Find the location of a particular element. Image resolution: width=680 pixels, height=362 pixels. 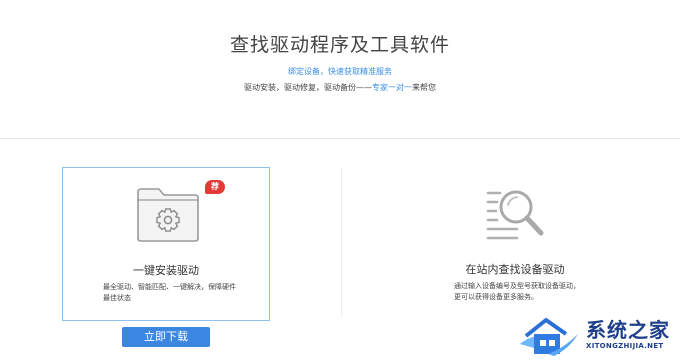

watermark-name: 系统之家 is located at coordinates (628, 330).